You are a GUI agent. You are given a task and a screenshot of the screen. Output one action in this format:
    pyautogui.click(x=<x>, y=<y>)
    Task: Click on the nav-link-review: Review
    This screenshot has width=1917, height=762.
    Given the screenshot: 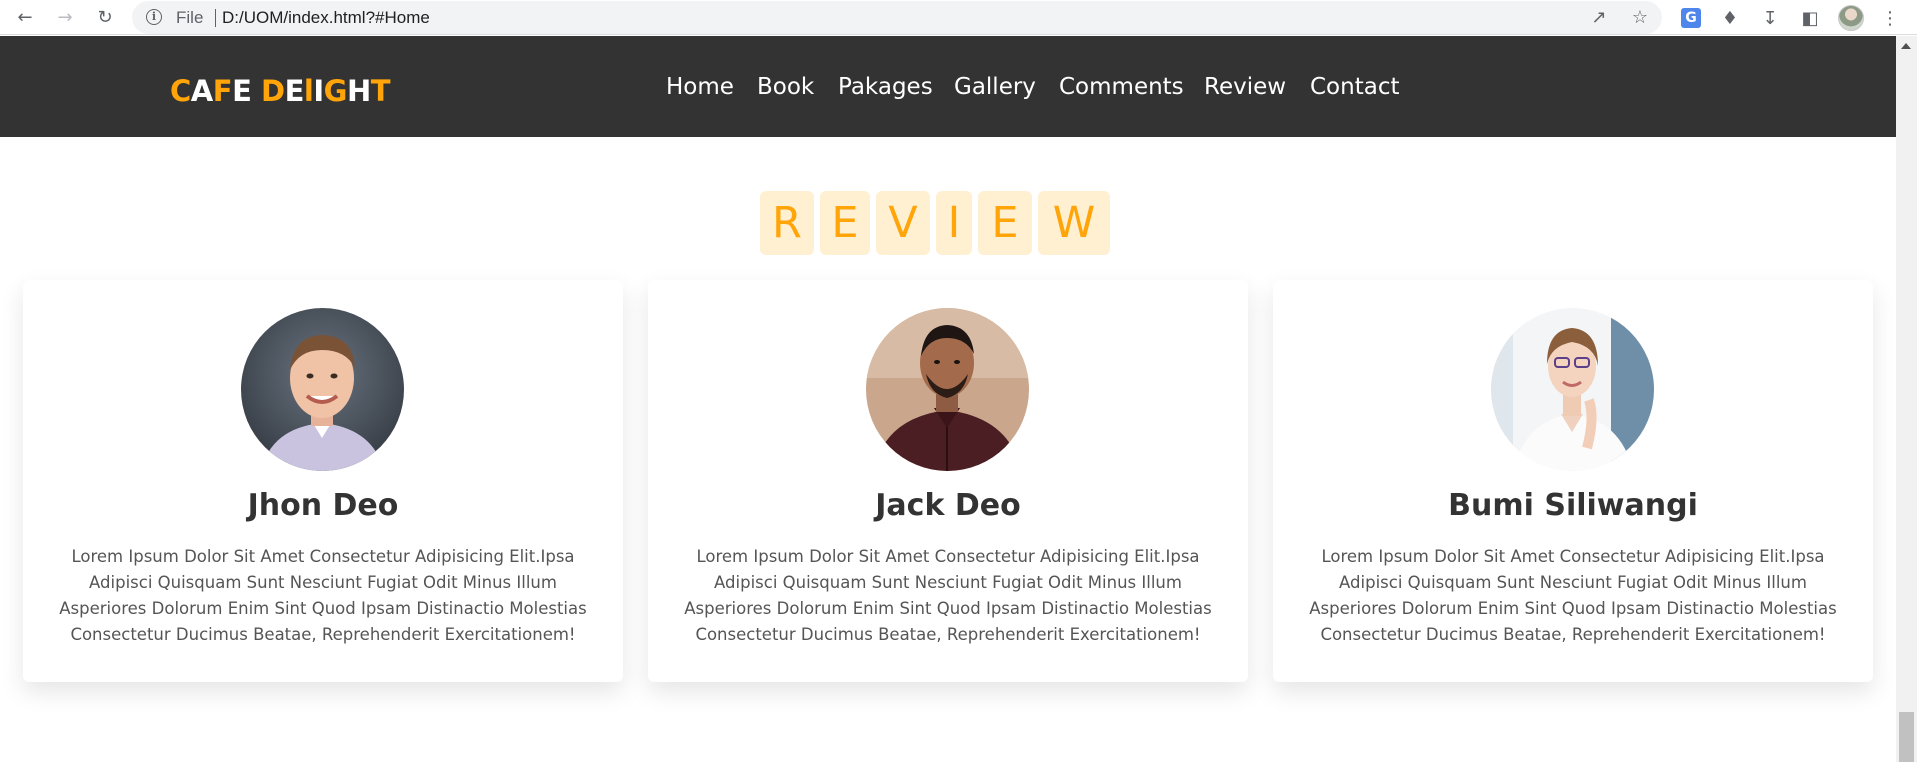 What is the action you would take?
    pyautogui.click(x=1245, y=87)
    